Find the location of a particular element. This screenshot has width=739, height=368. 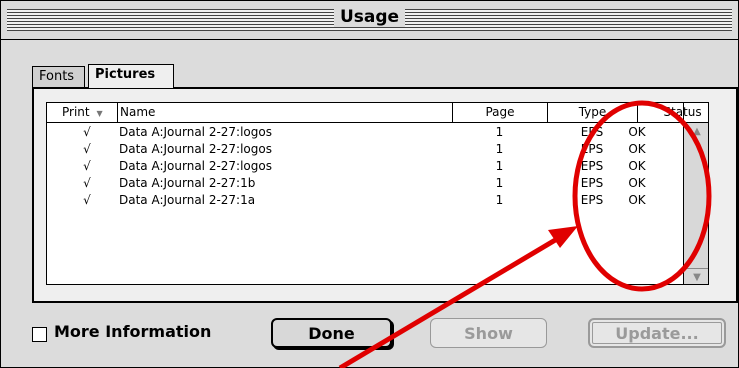

vertical-scrollbar: ▲ ▼ is located at coordinates (695, 203).